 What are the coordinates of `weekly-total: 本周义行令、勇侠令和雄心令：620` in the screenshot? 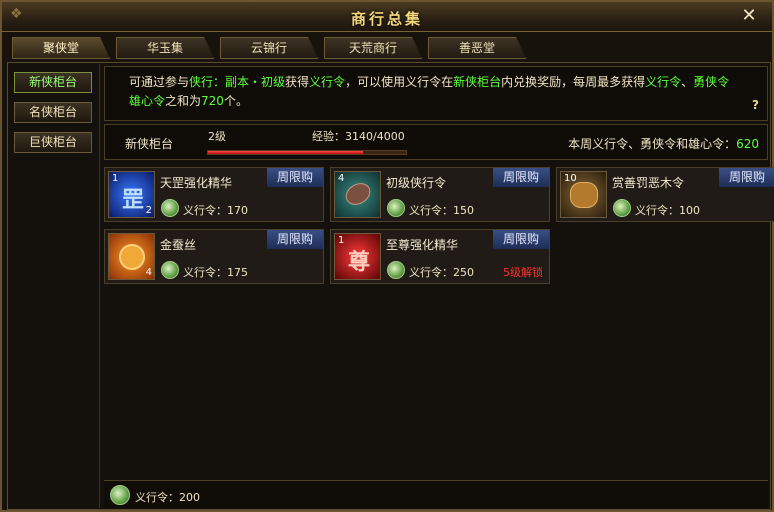 It's located at (663, 143).